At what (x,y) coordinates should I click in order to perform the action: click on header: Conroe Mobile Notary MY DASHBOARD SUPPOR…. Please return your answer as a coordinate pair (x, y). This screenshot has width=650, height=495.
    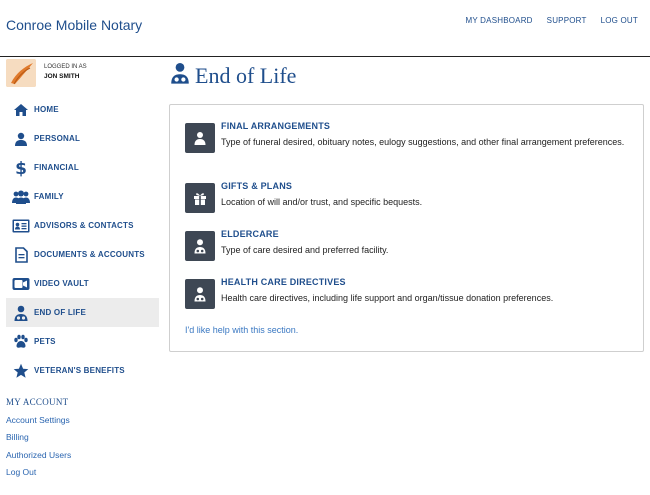
    Looking at the image, I should click on (325, 28).